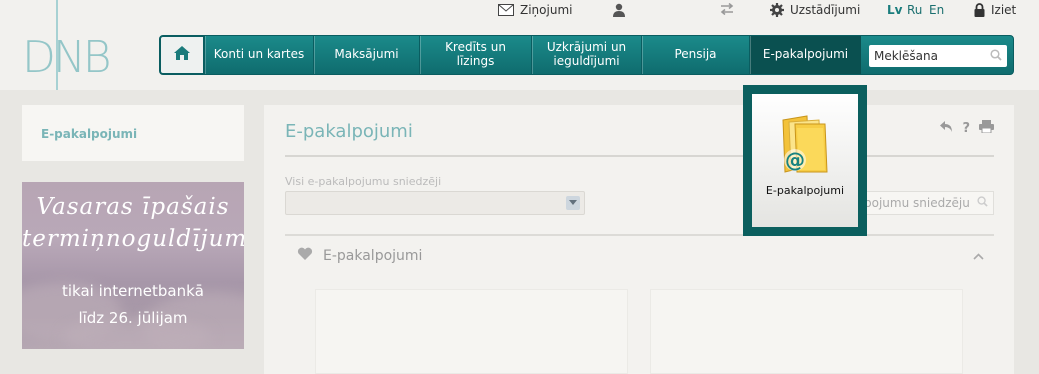  I want to click on logout-link: Iziet, so click(995, 10).